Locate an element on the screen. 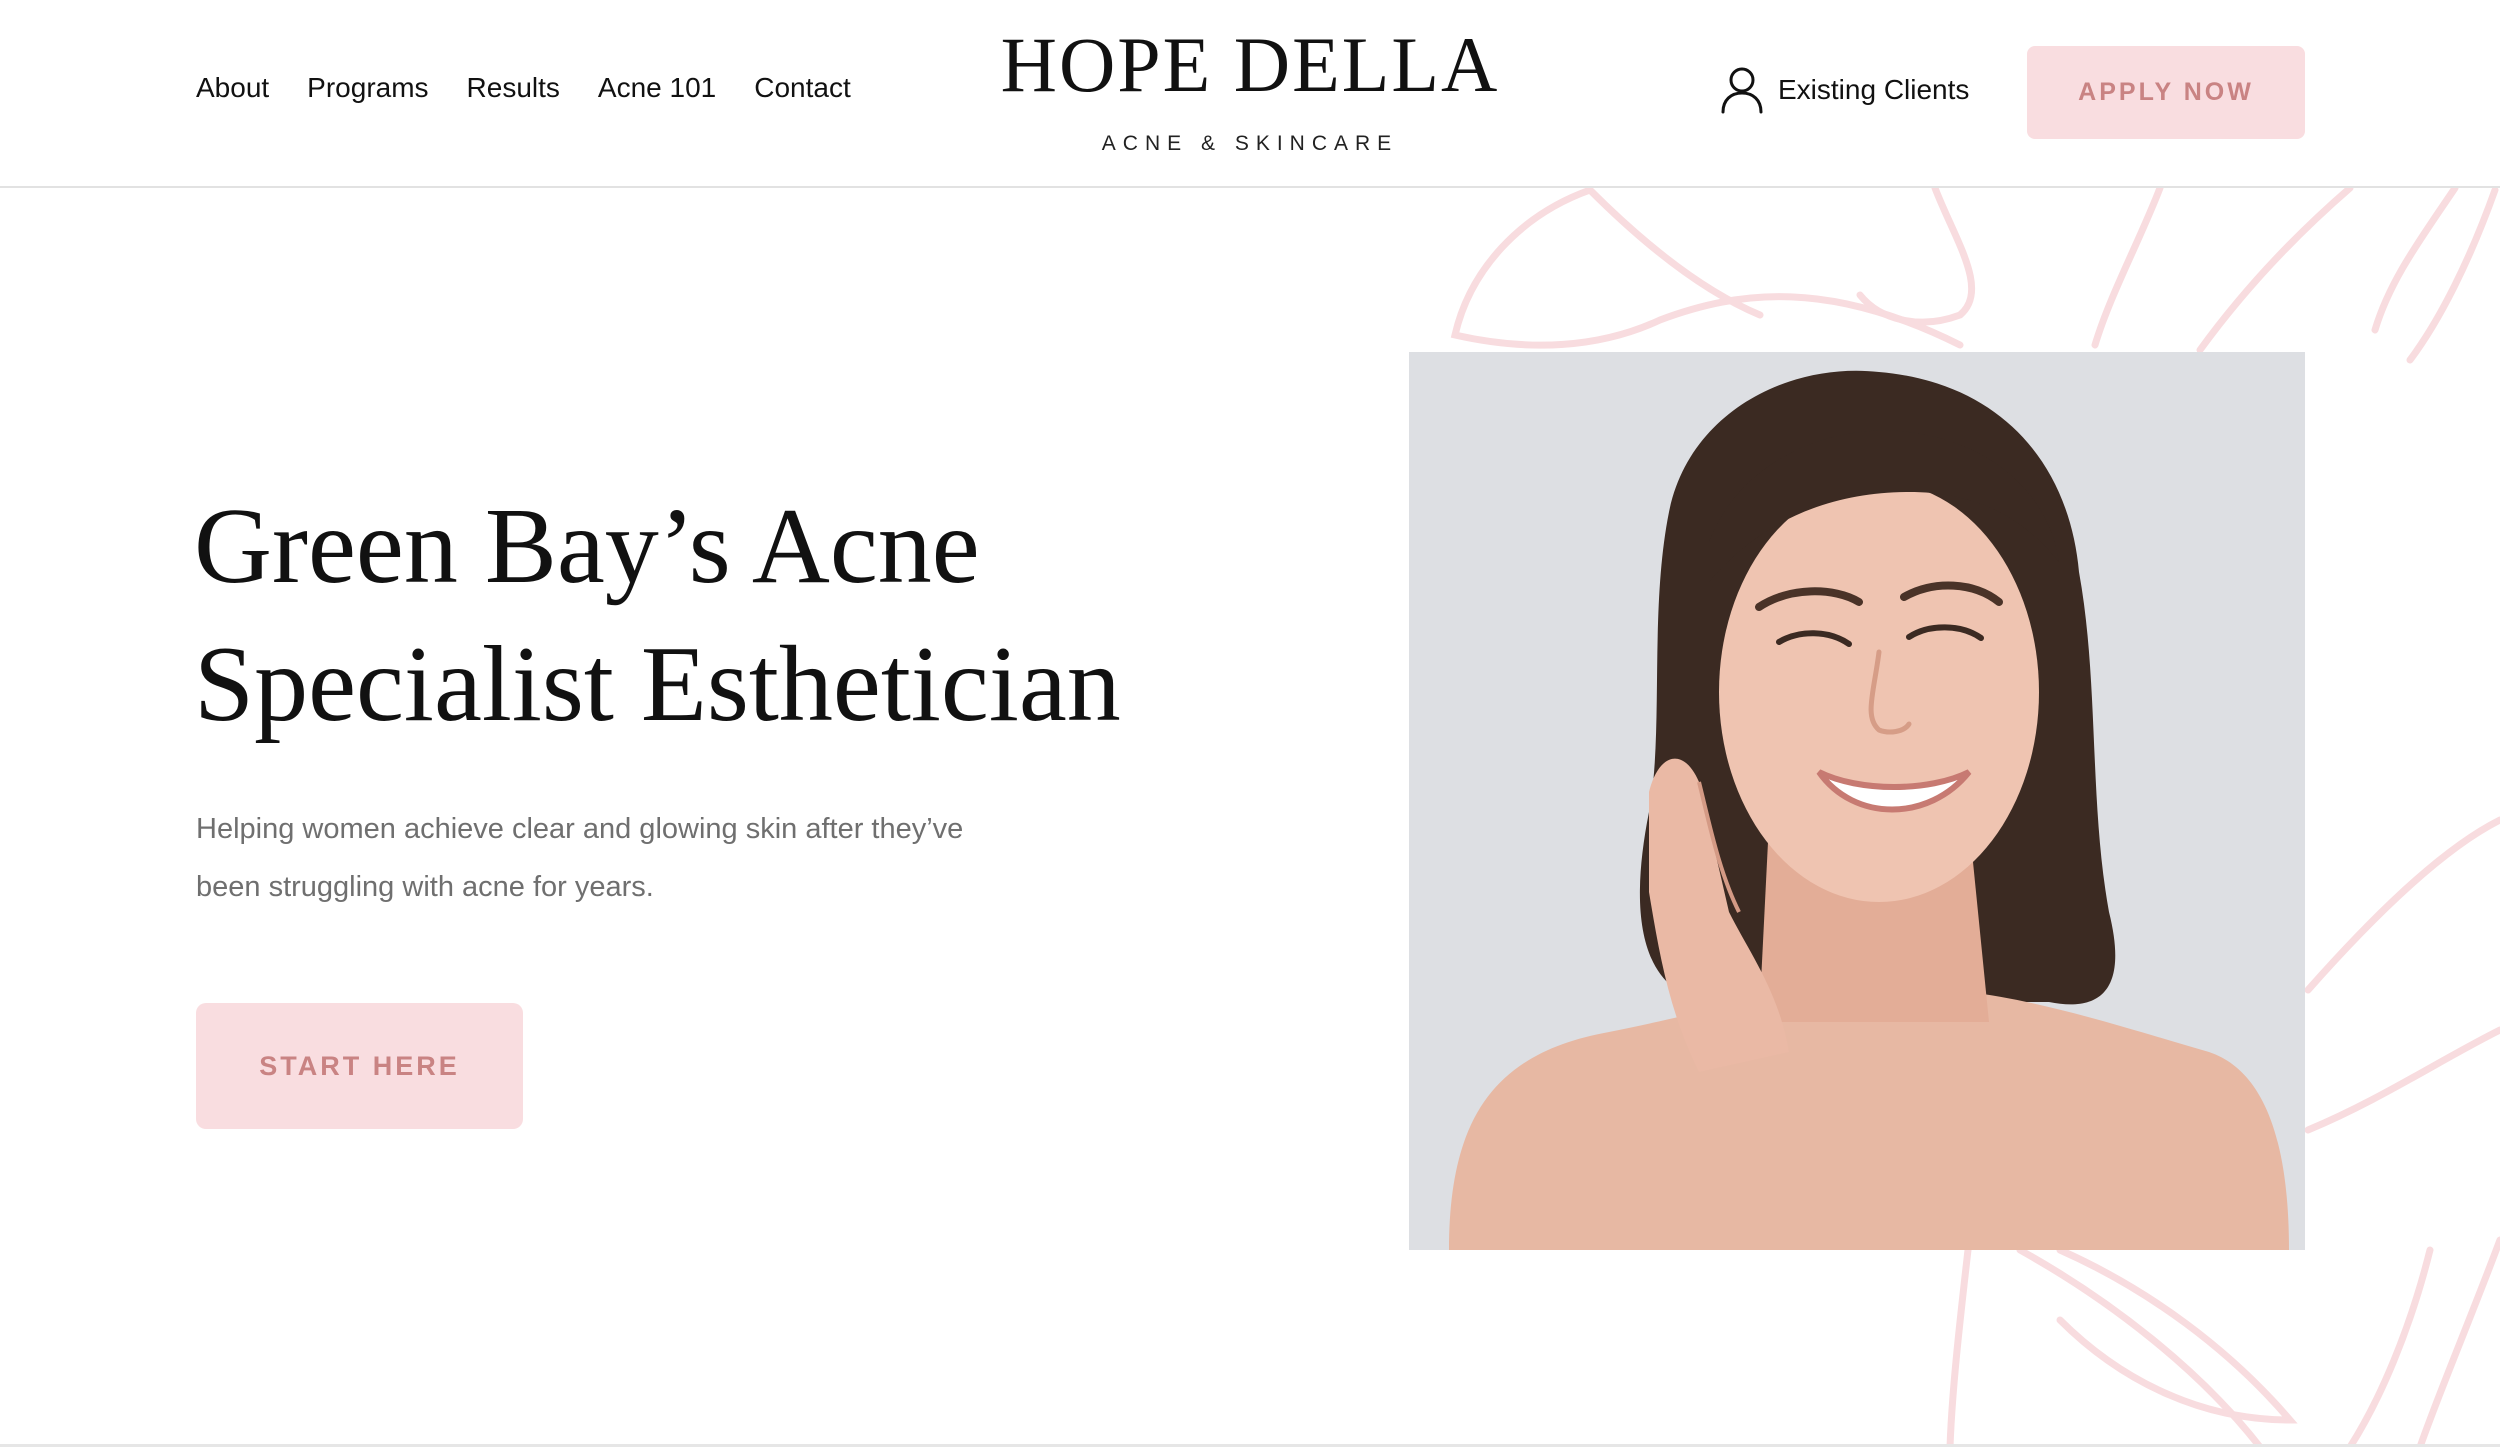 This screenshot has height=1447, width=2500. nav-link-programs: Programs is located at coordinates (367, 88).